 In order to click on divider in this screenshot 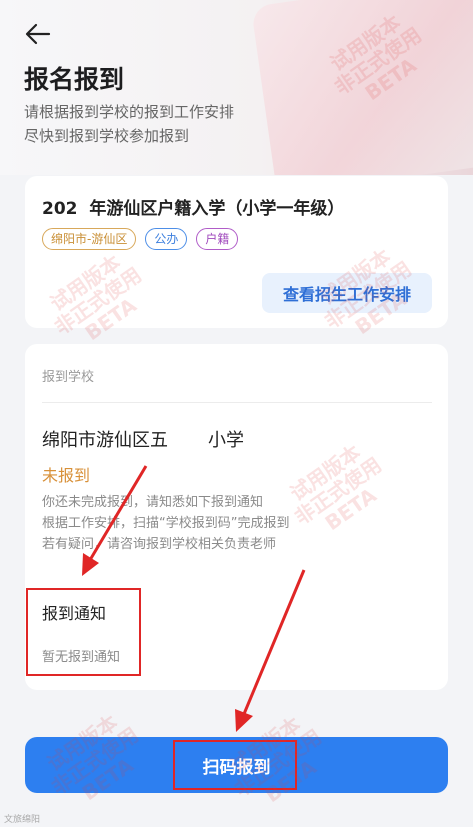, I will do `click(237, 402)`.